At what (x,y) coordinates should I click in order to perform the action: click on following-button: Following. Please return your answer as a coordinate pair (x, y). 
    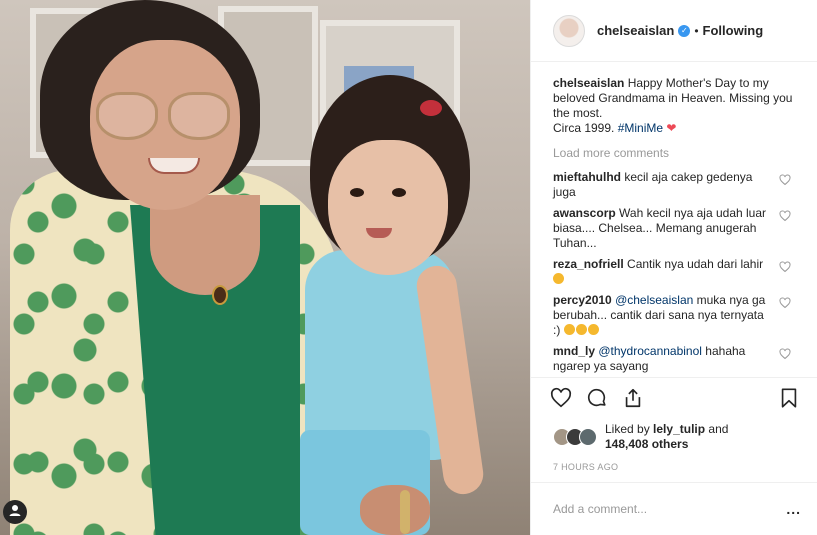
    Looking at the image, I should click on (733, 30).